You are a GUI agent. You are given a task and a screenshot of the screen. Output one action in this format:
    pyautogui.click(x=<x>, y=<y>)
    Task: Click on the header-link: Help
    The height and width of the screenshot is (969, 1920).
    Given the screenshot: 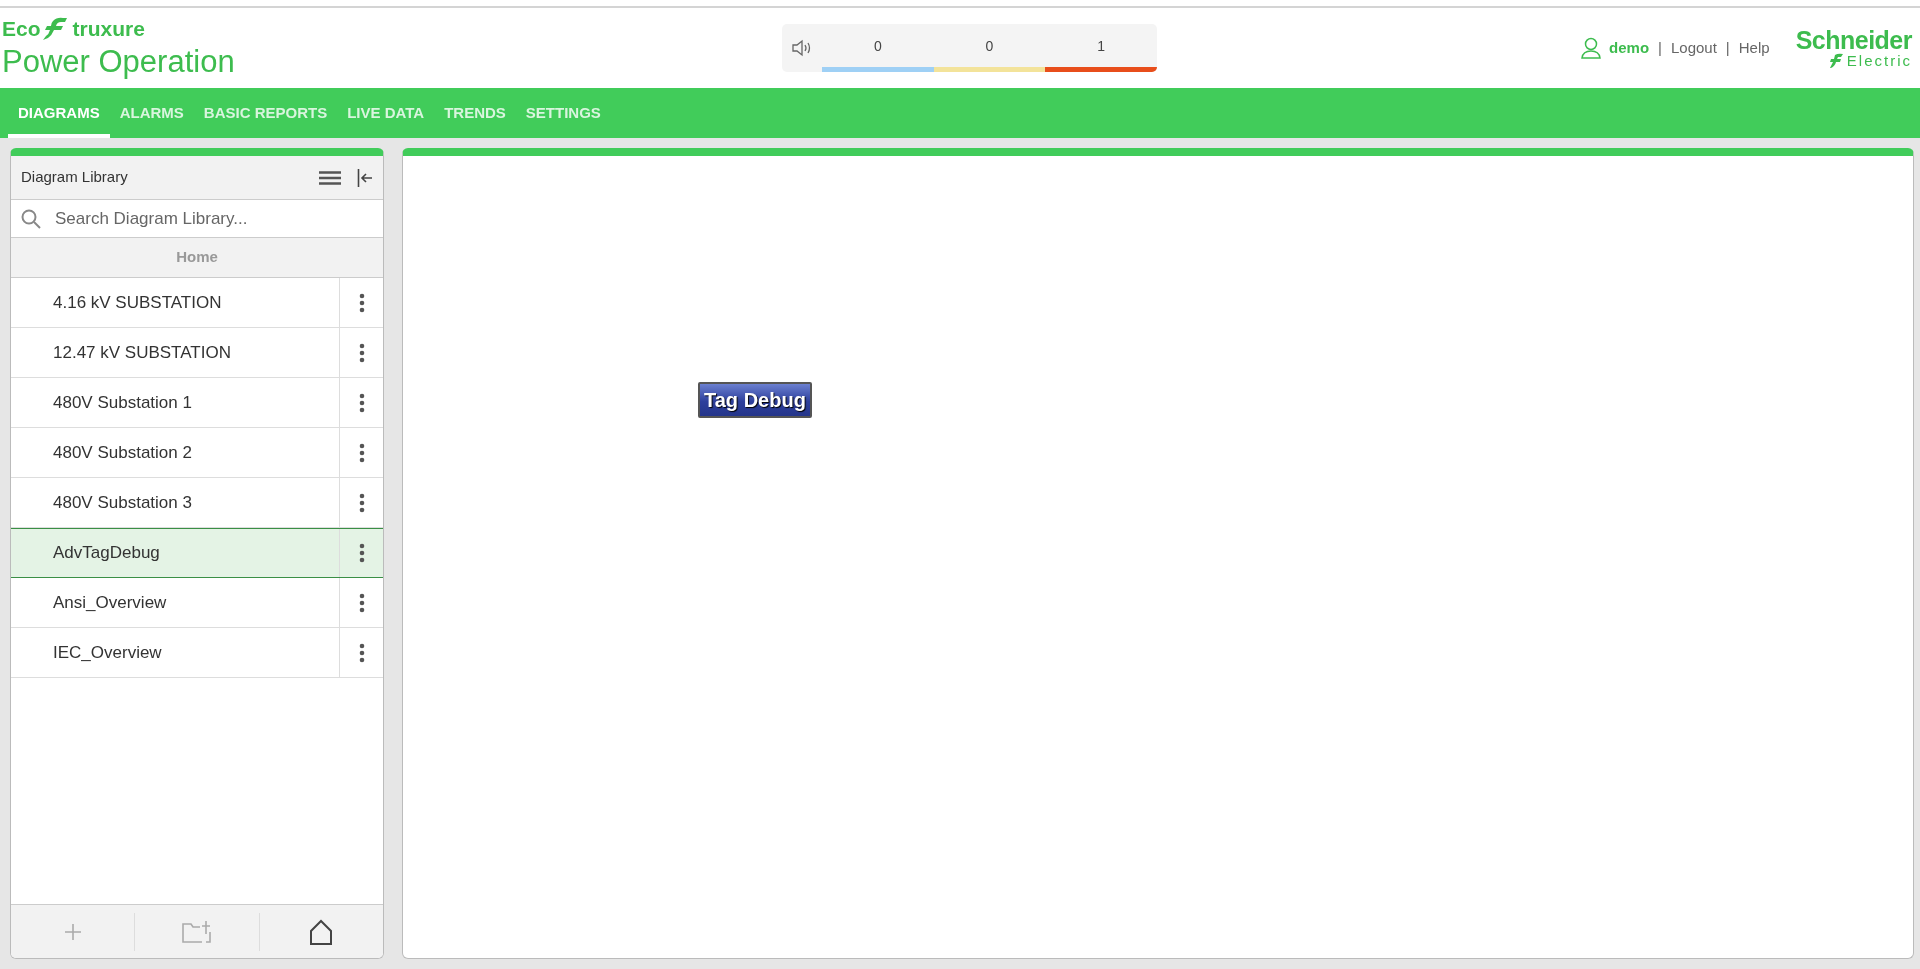 What is the action you would take?
    pyautogui.click(x=1754, y=48)
    